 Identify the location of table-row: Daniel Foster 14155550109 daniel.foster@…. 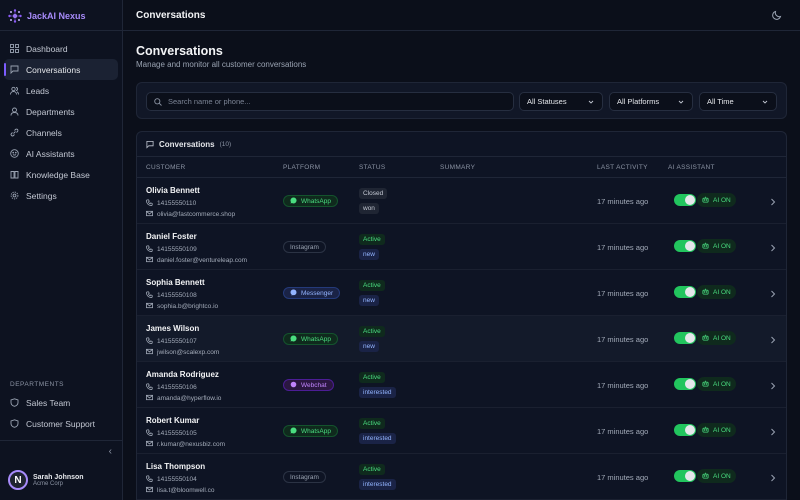
(461, 247).